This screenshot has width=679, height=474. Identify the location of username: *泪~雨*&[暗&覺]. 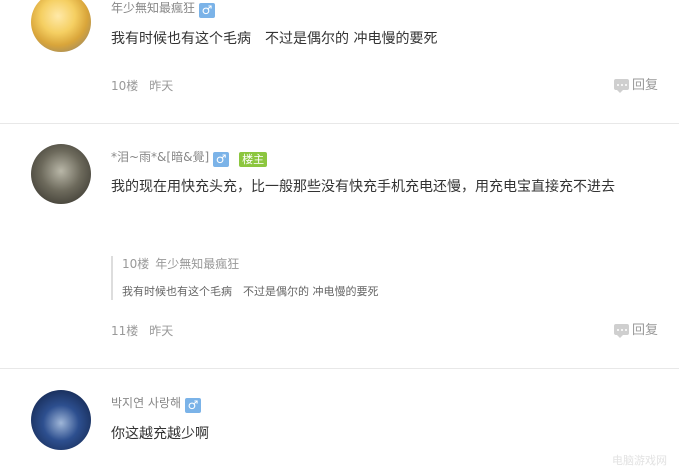
(160, 157).